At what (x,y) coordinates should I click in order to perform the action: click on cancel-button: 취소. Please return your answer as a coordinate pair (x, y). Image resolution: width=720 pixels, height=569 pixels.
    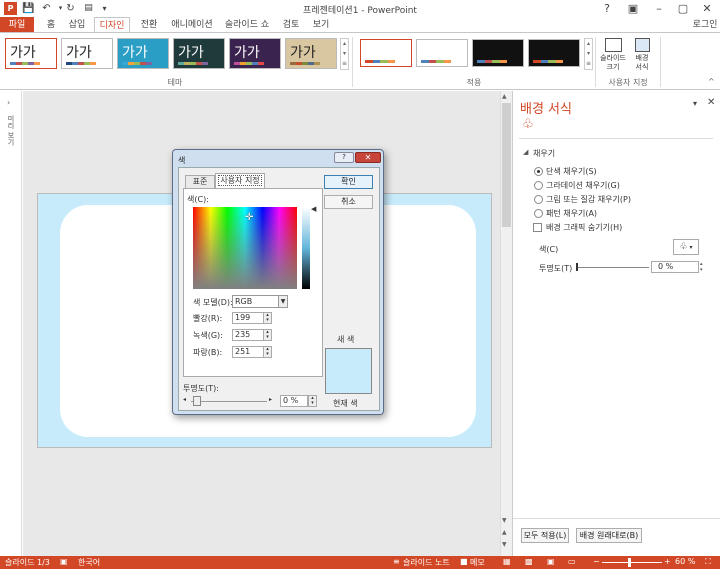
    Looking at the image, I should click on (348, 202).